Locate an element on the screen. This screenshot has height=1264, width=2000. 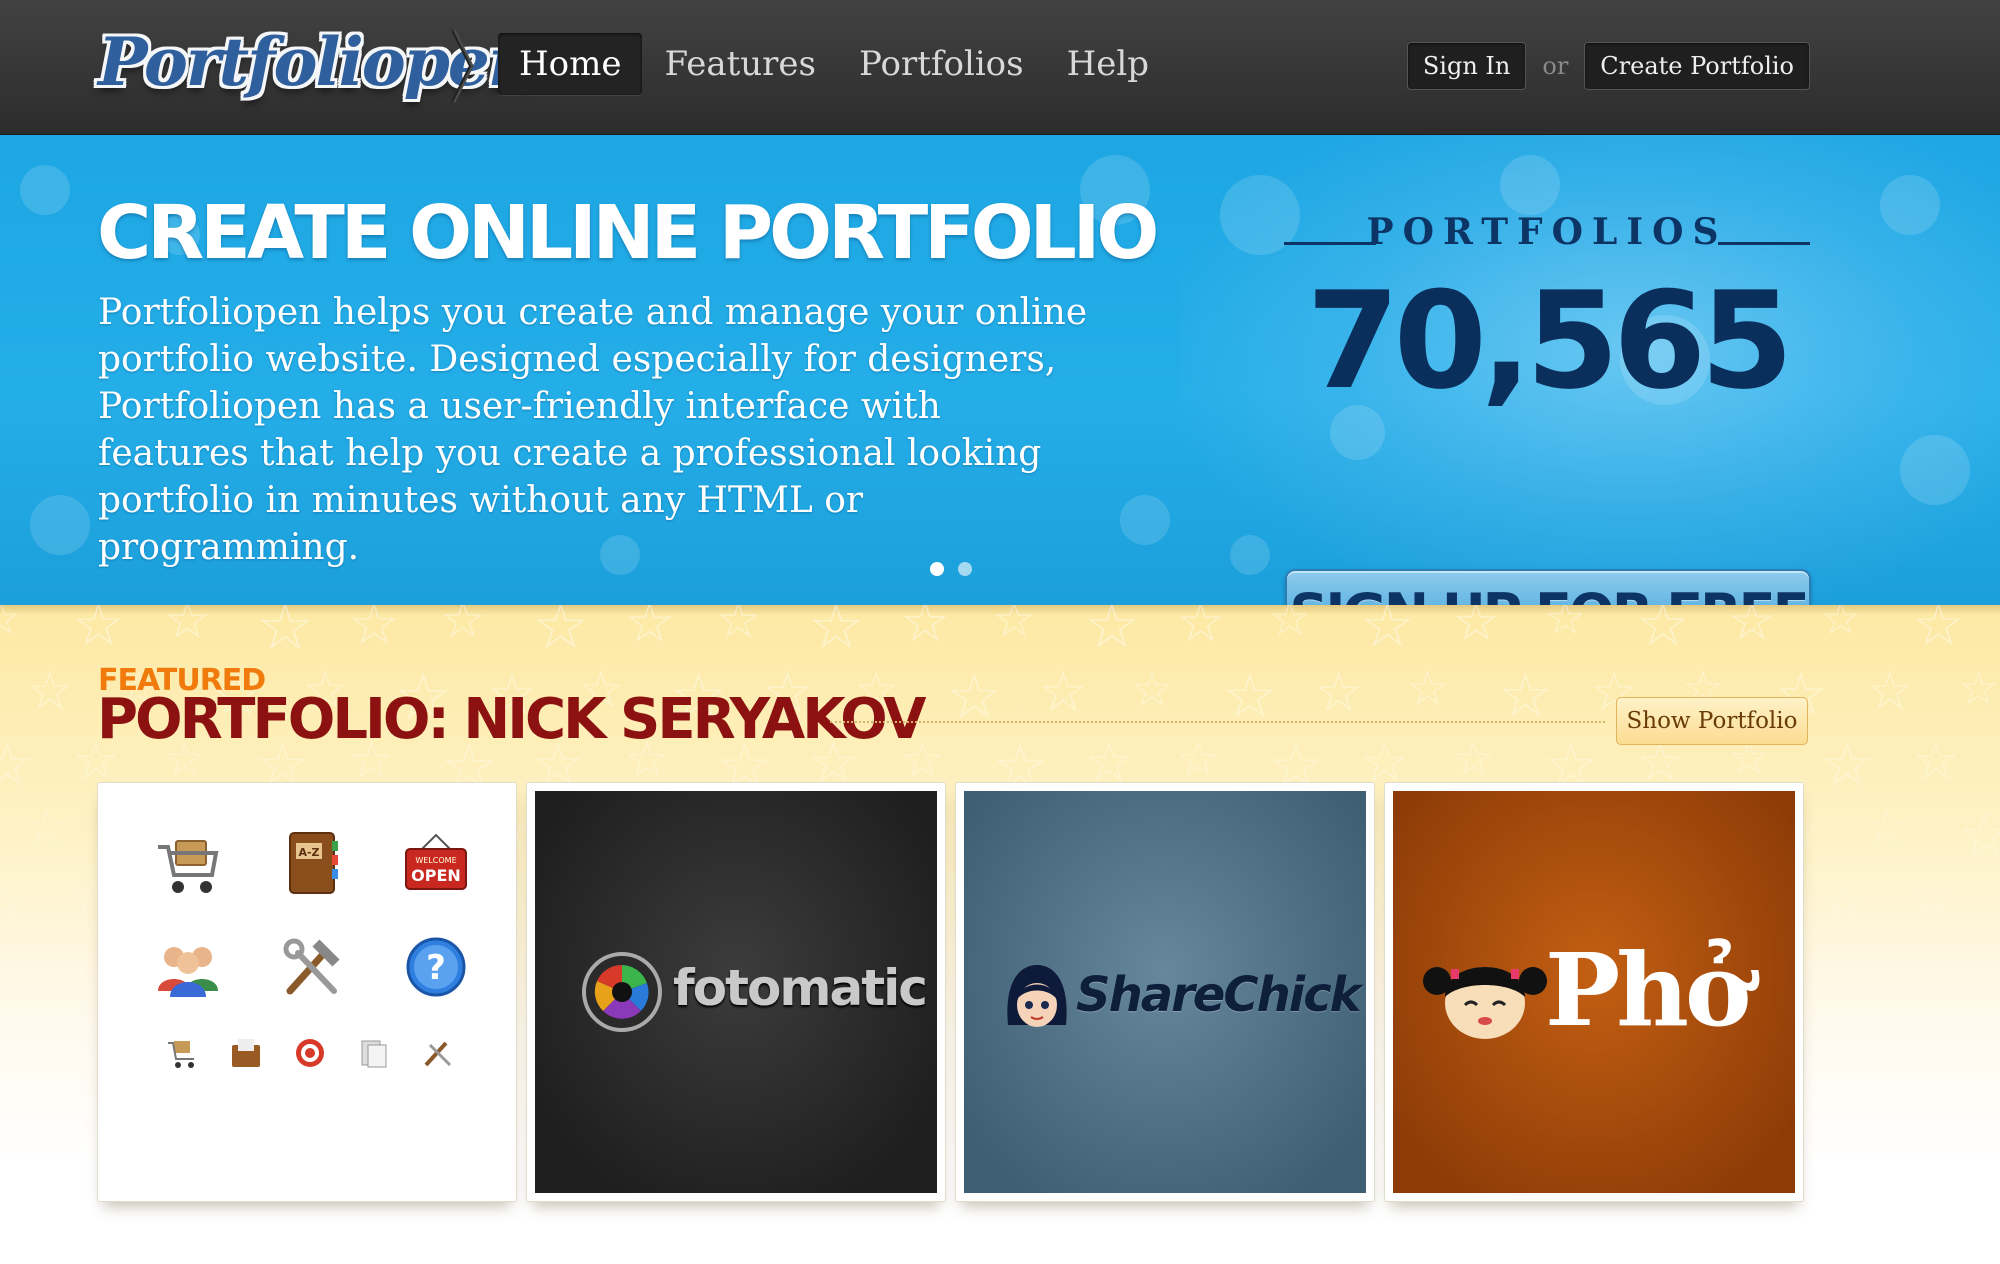
users-group-icon is located at coordinates (188, 972).